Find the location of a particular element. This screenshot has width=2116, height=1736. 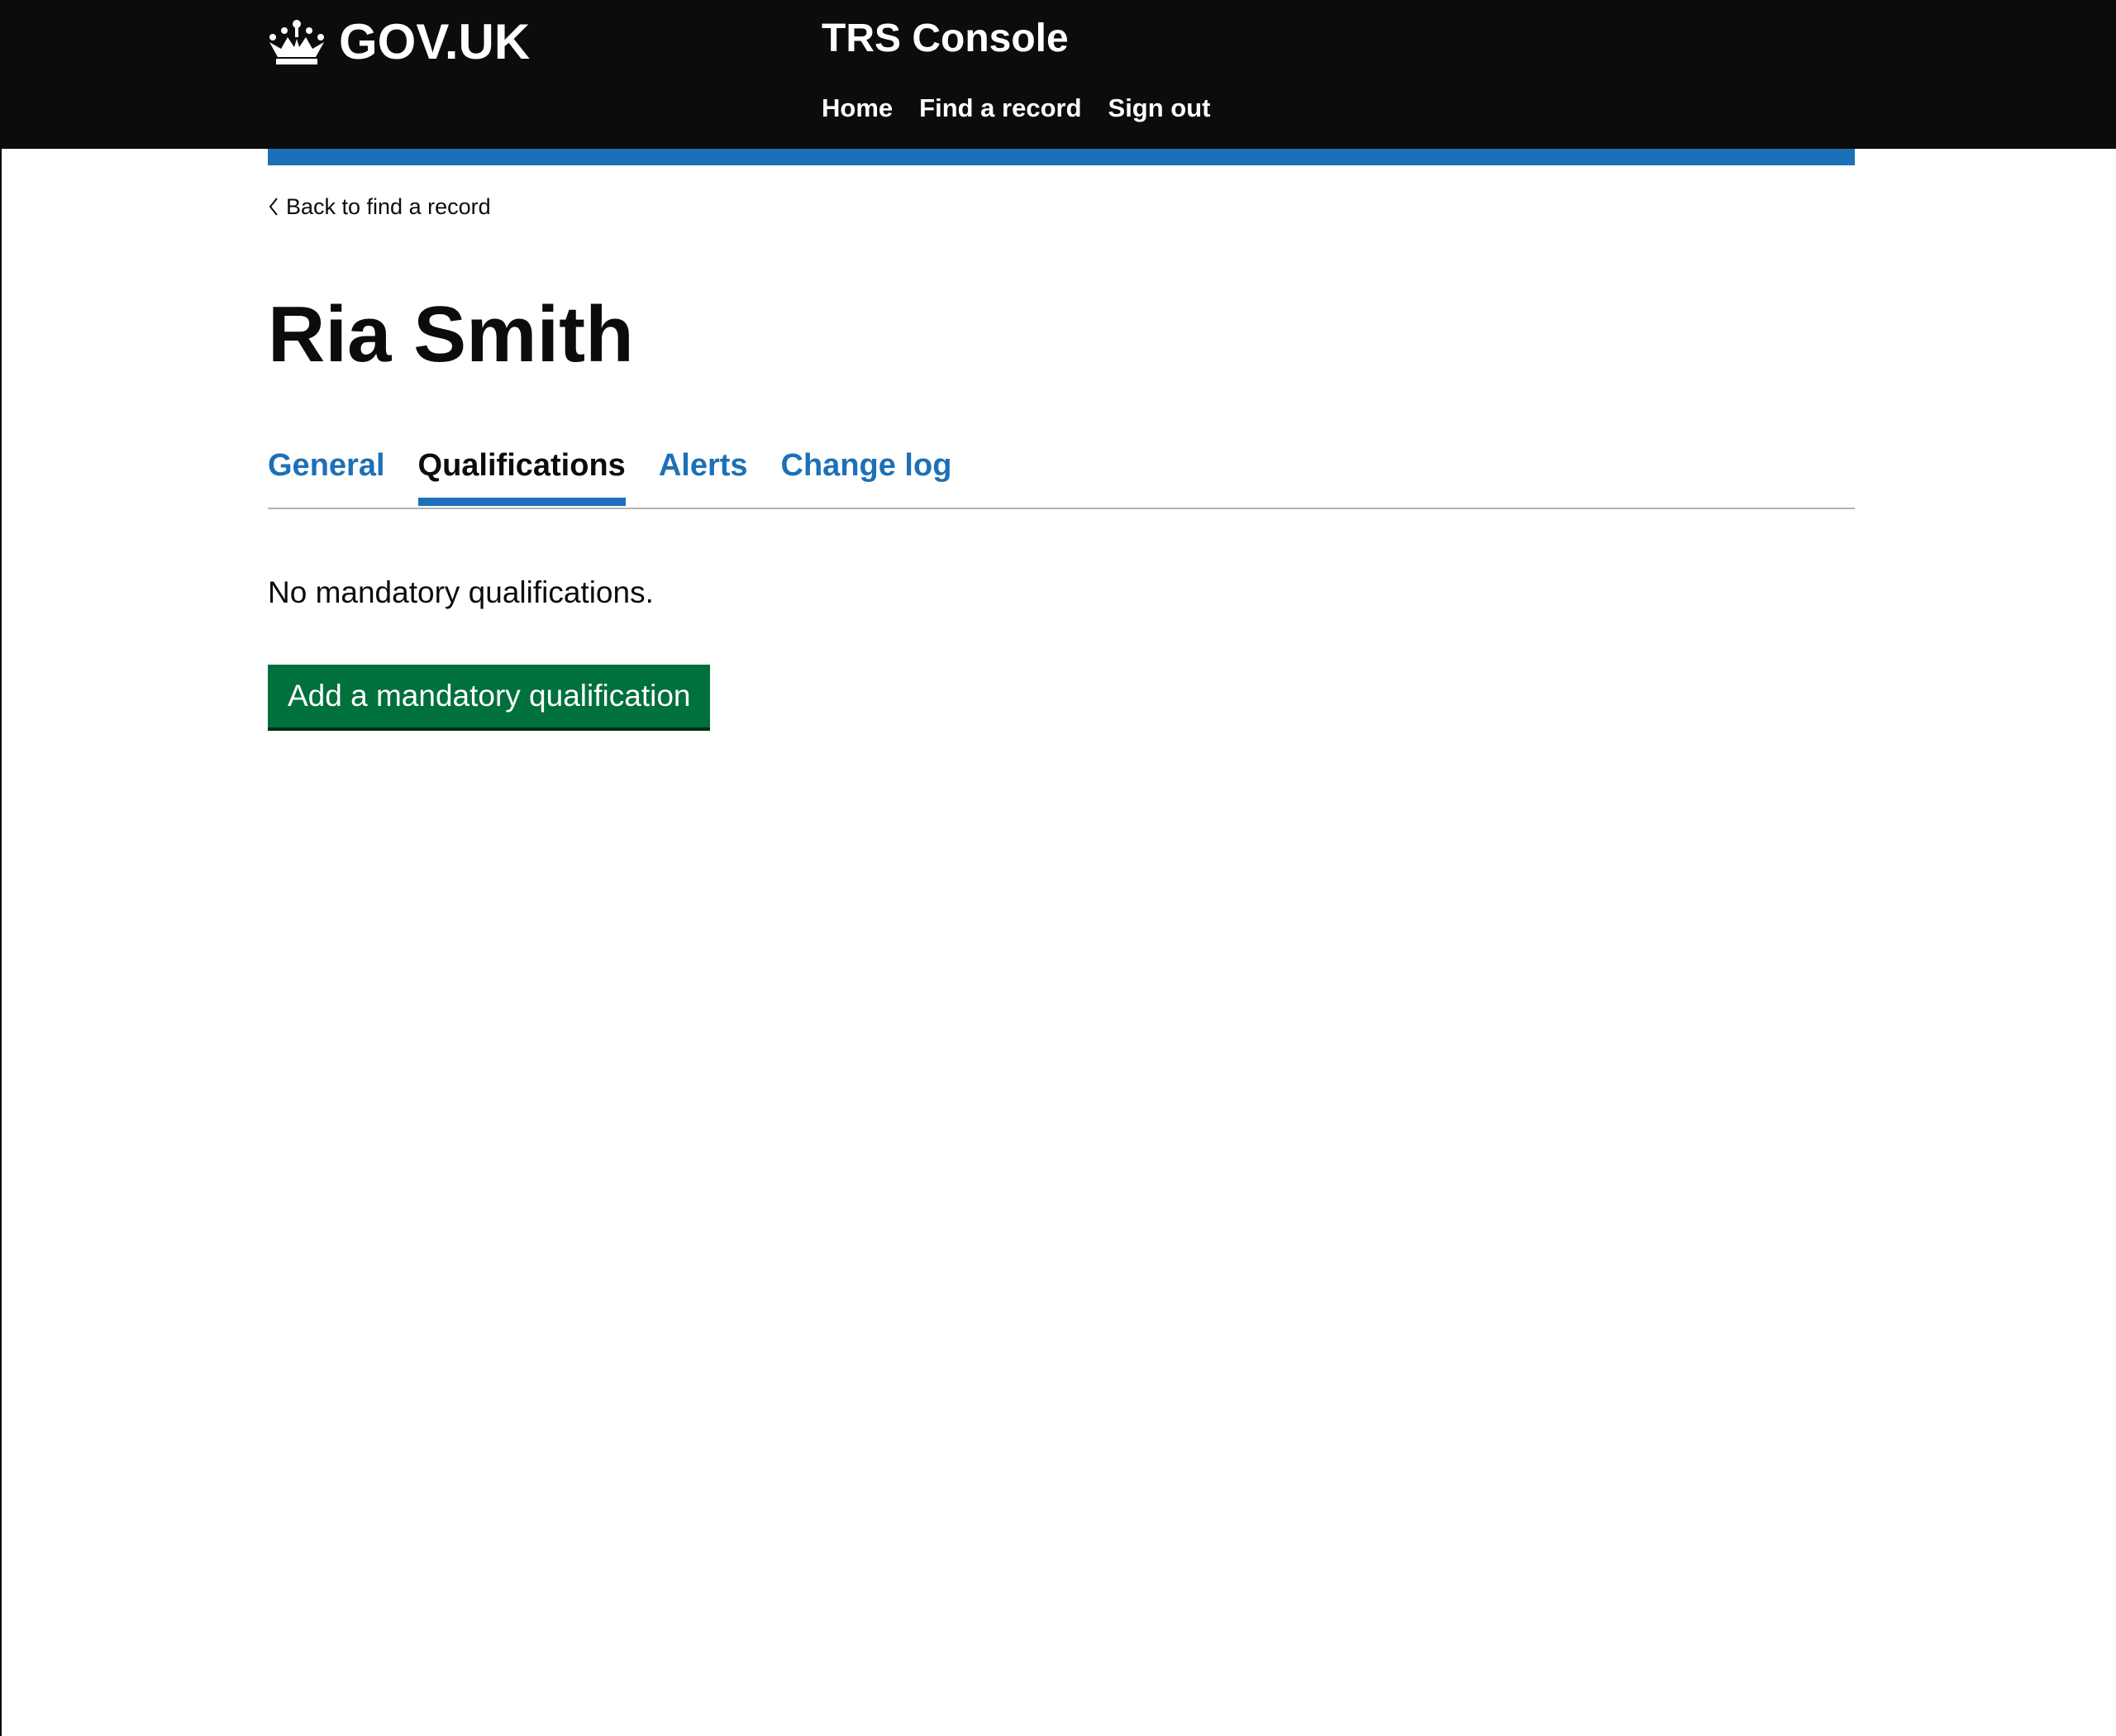

tab-change-log: Change log is located at coordinates (866, 465).